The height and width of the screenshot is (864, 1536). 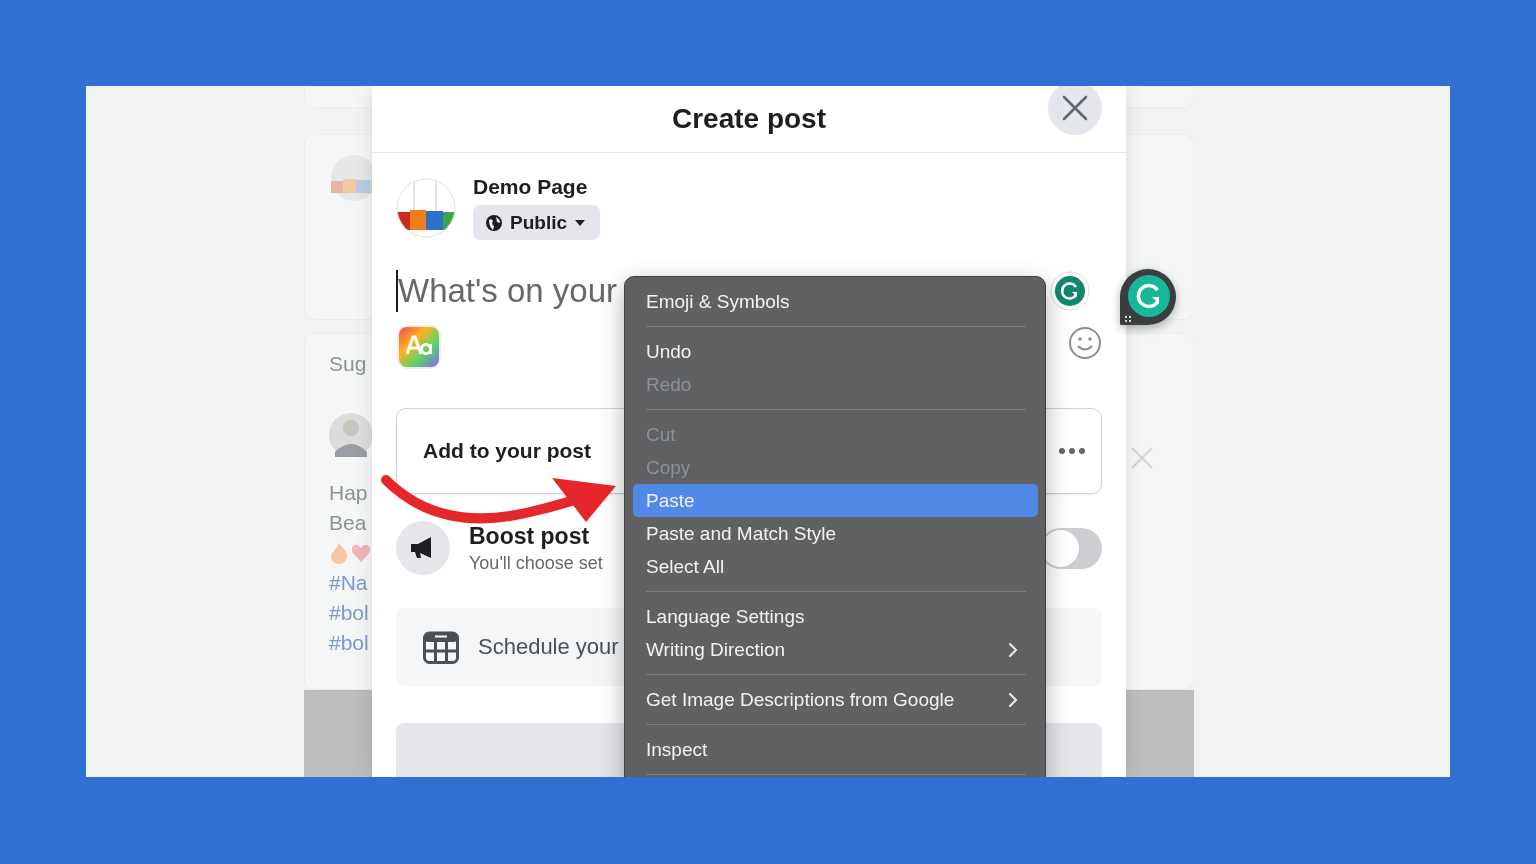 What do you see at coordinates (835, 616) in the screenshot?
I see `menu-item: Language Settings` at bounding box center [835, 616].